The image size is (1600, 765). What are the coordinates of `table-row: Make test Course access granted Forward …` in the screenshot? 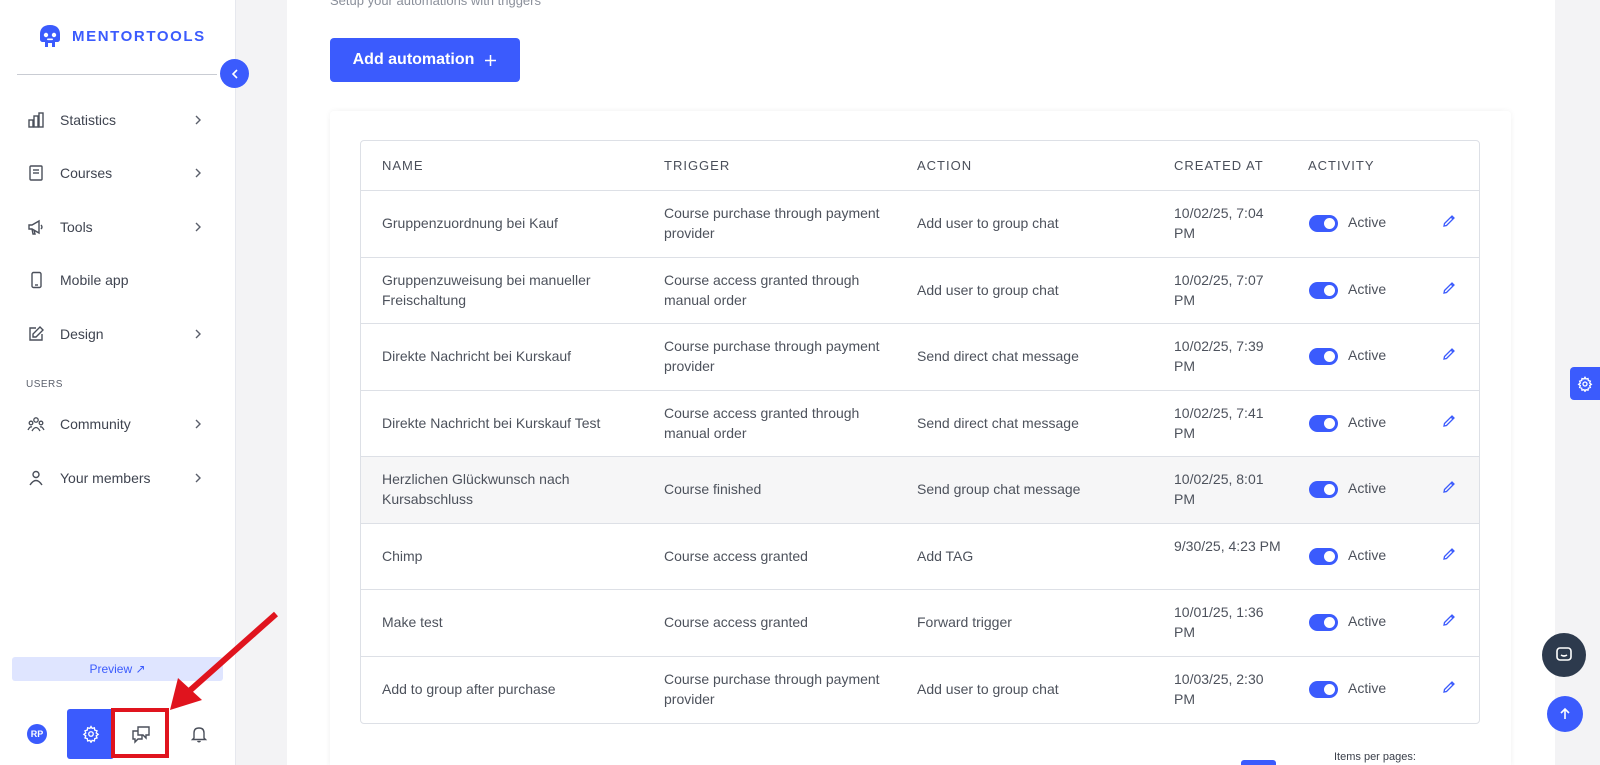 It's located at (920, 623).